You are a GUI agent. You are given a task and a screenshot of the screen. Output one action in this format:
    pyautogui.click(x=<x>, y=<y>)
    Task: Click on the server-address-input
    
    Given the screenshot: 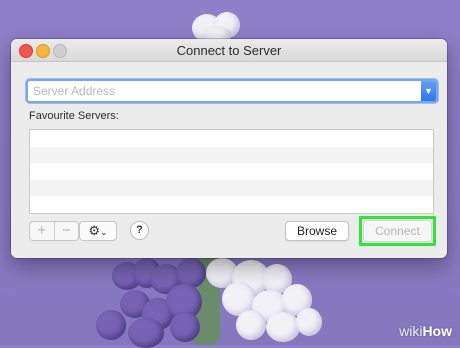 What is the action you would take?
    pyautogui.click(x=220, y=91)
    